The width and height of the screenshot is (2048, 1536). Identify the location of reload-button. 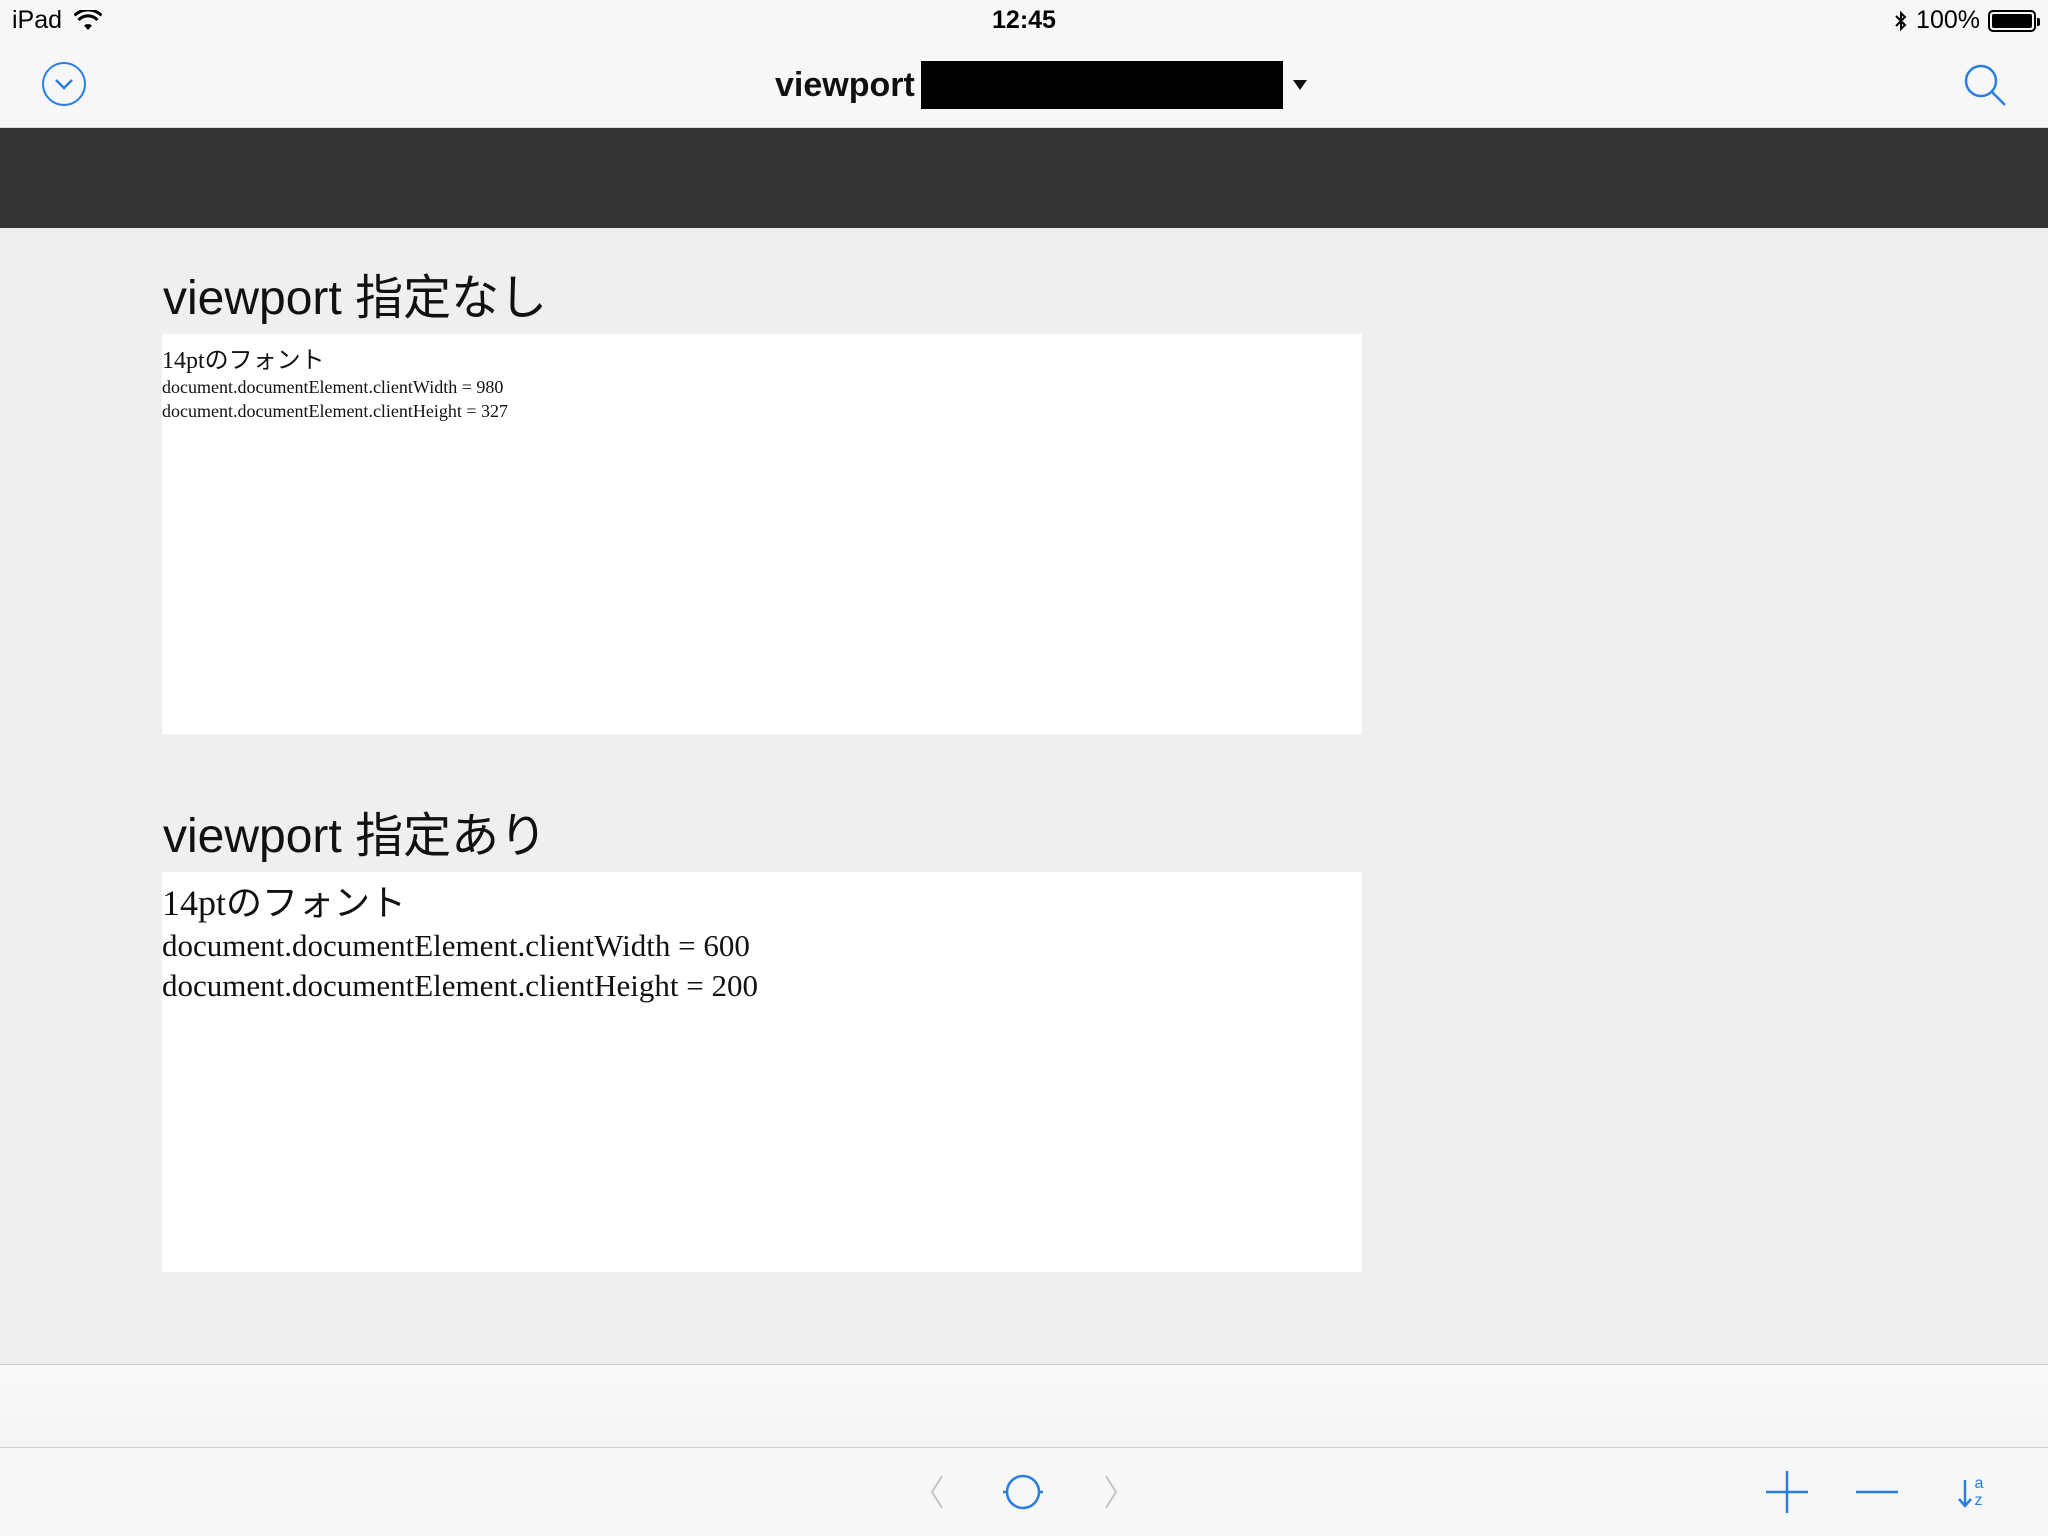
(1023, 1492).